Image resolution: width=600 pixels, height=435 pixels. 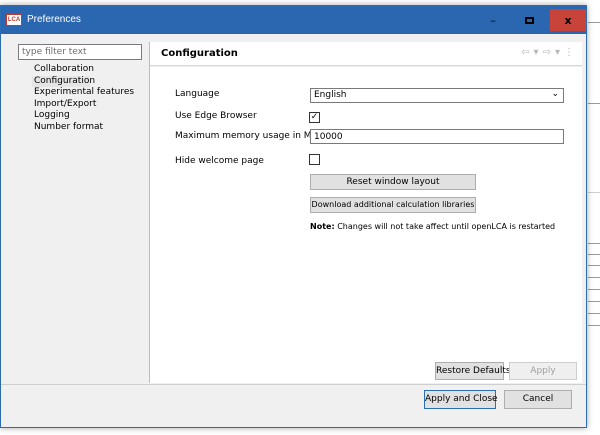 What do you see at coordinates (569, 52) in the screenshot?
I see `view-menu-icon: ⋮` at bounding box center [569, 52].